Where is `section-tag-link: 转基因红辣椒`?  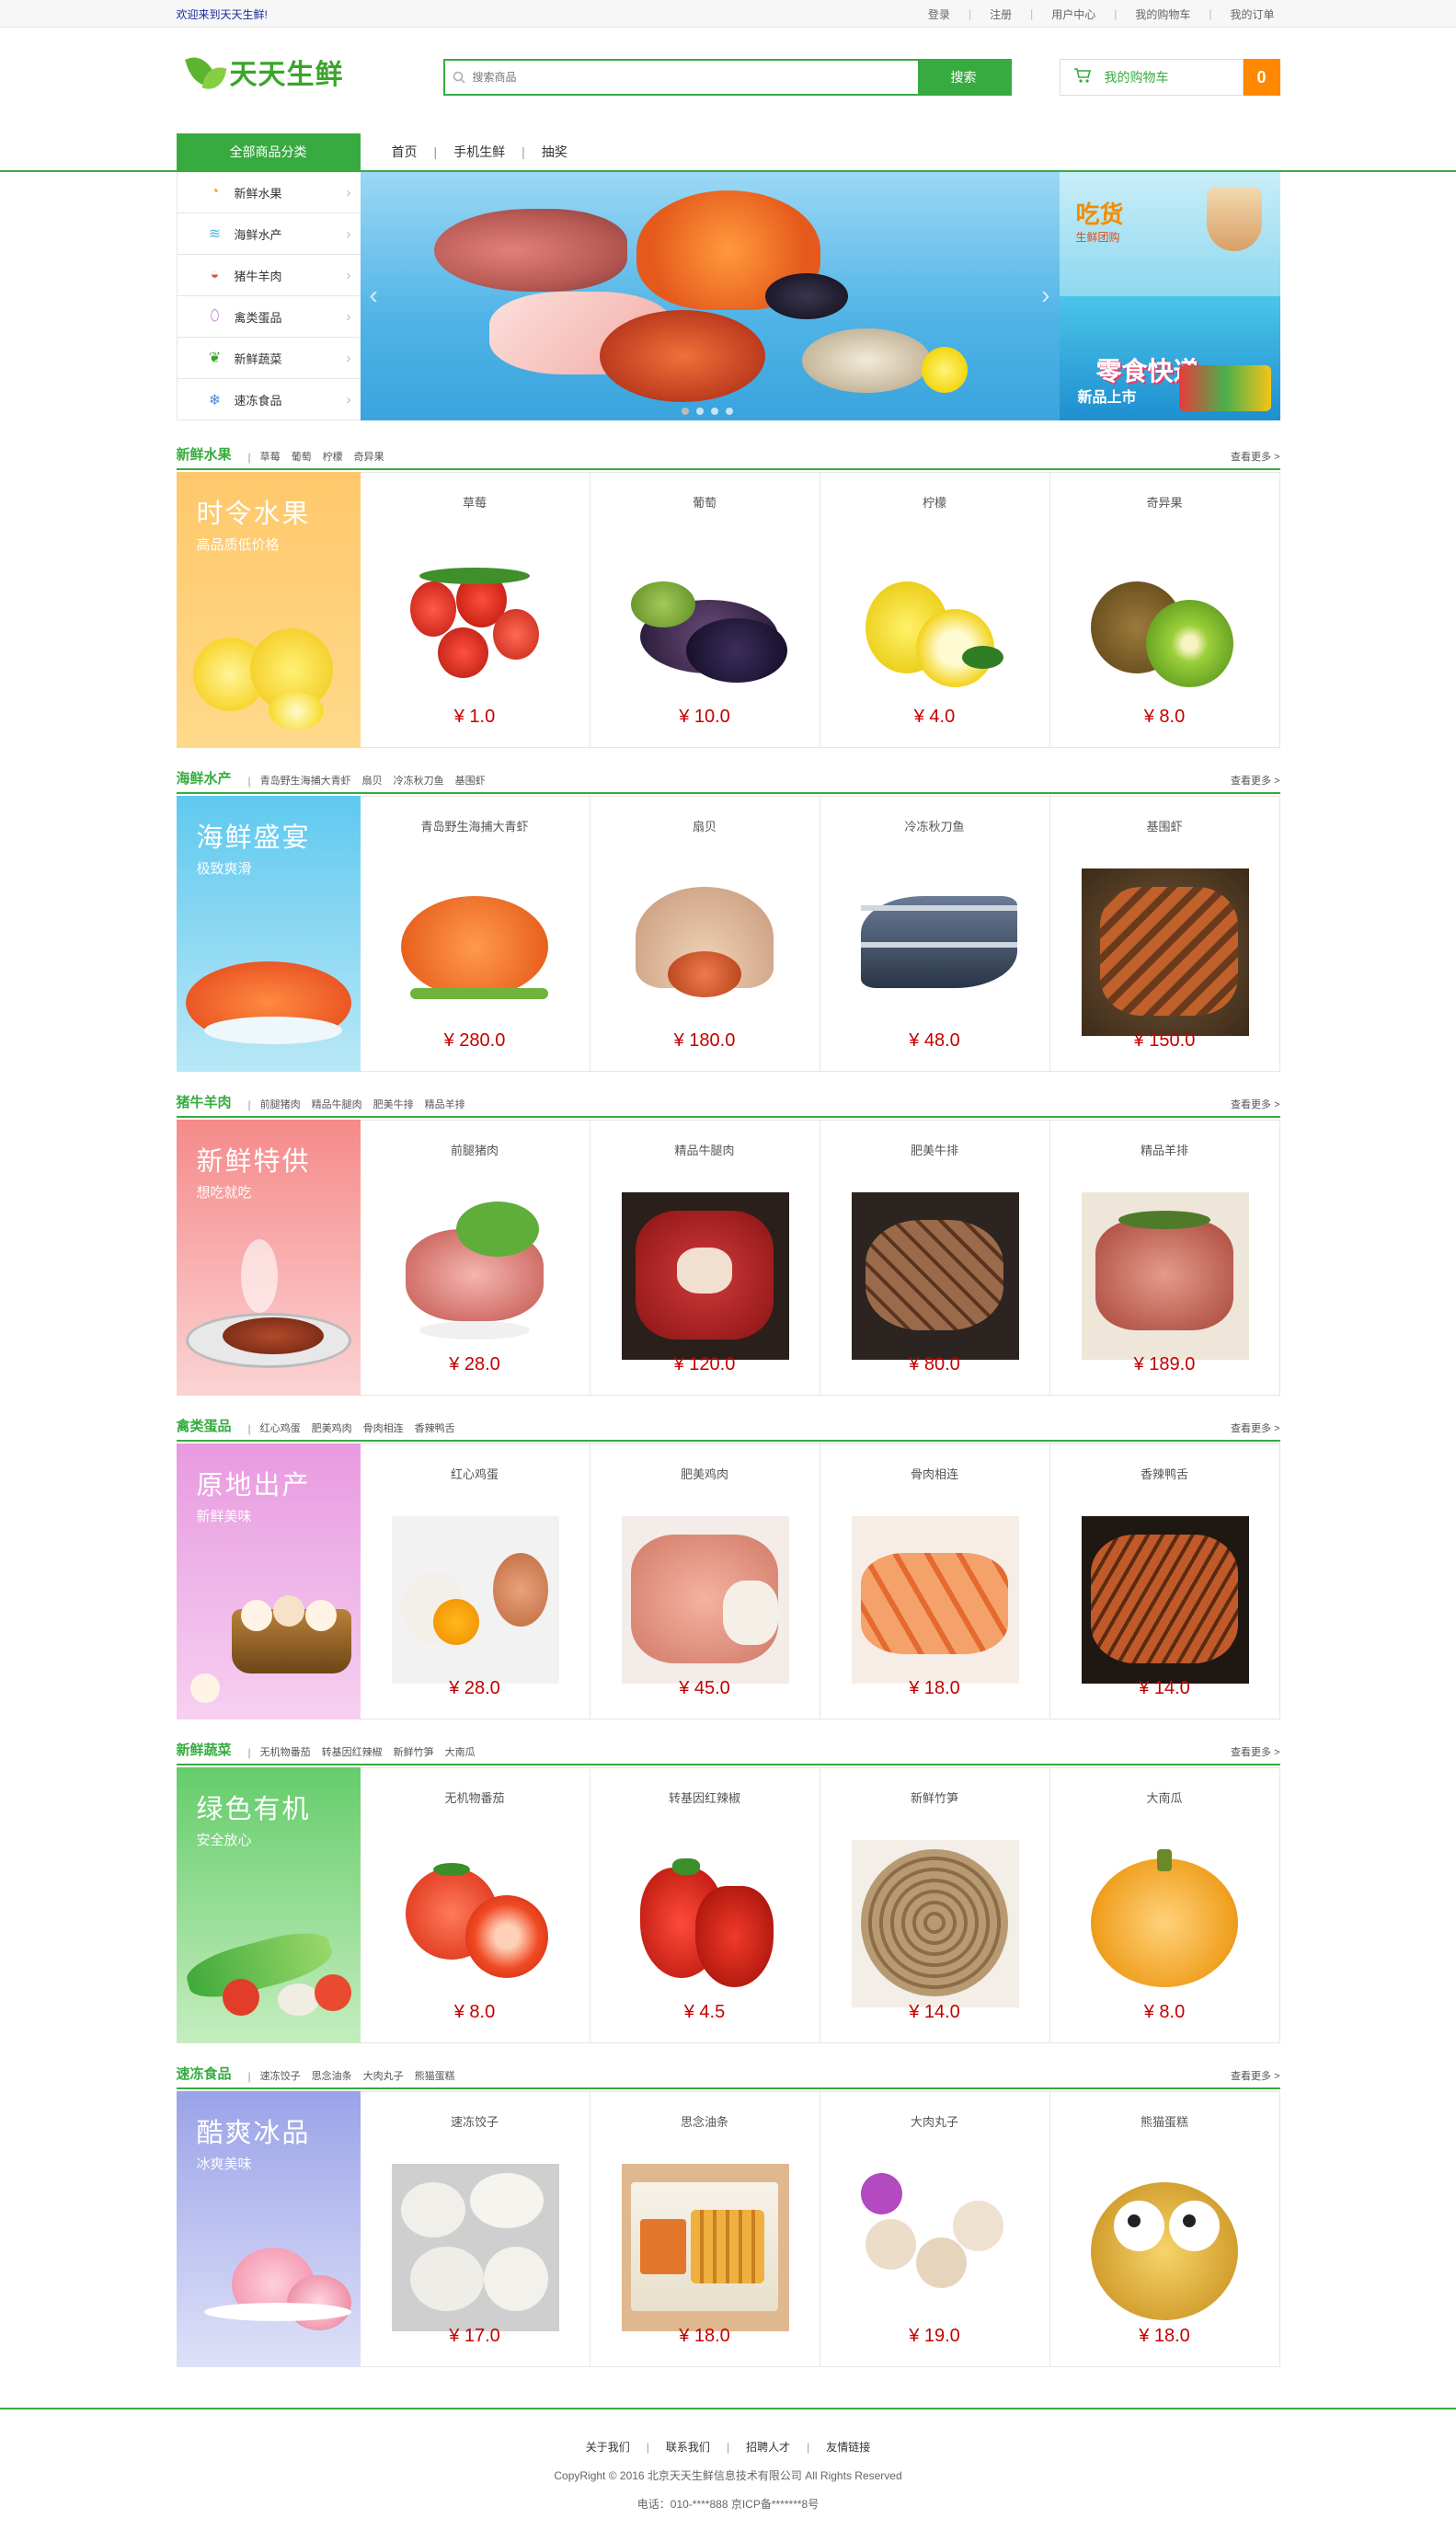
section-tag-link: 转基因红辣椒 is located at coordinates (352, 1751).